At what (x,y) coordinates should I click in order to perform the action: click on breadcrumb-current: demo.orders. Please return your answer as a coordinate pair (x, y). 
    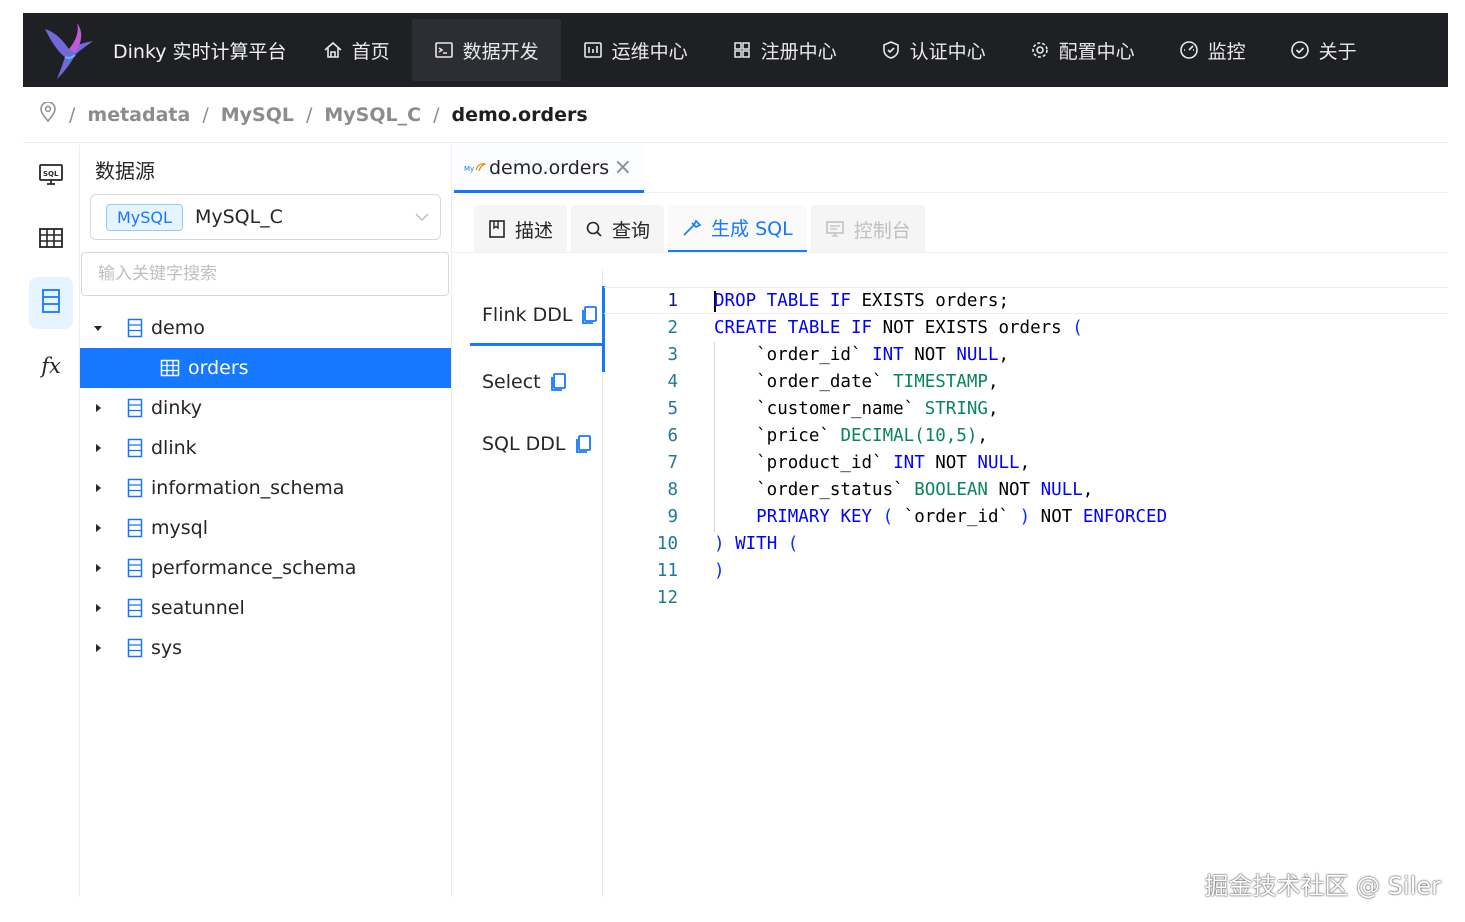
    Looking at the image, I should click on (519, 114).